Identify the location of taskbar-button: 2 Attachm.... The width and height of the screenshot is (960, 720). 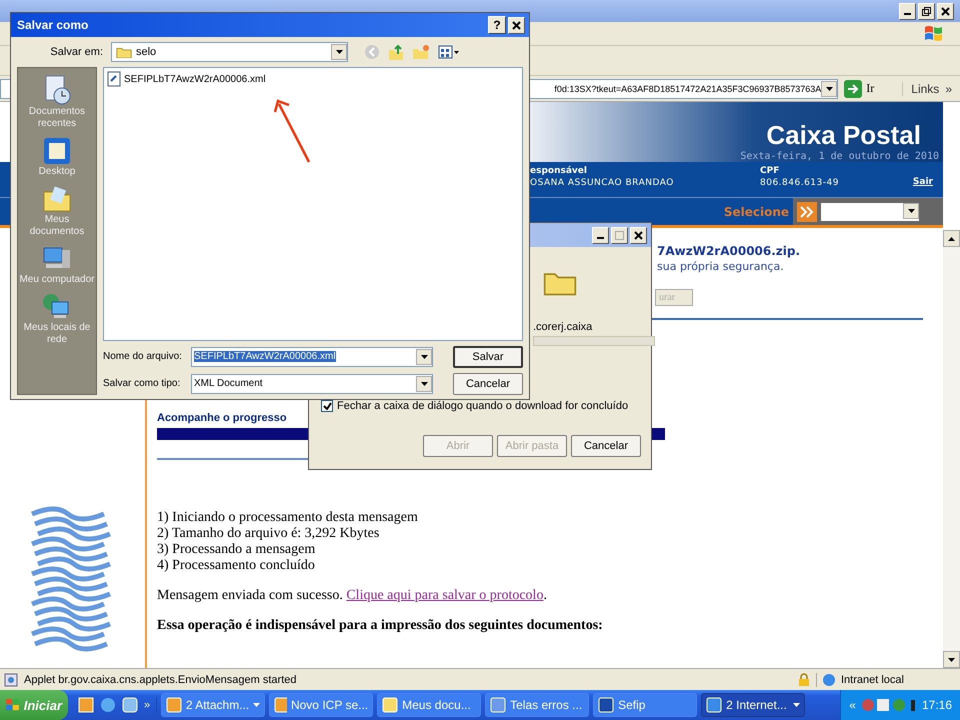
(213, 705).